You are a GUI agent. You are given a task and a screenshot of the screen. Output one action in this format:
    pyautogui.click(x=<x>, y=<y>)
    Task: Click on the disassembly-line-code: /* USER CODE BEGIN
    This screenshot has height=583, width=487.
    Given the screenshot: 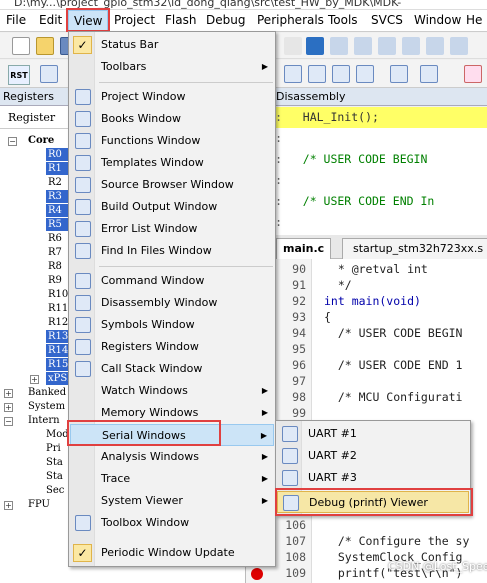 What is the action you would take?
    pyautogui.click(x=355, y=159)
    